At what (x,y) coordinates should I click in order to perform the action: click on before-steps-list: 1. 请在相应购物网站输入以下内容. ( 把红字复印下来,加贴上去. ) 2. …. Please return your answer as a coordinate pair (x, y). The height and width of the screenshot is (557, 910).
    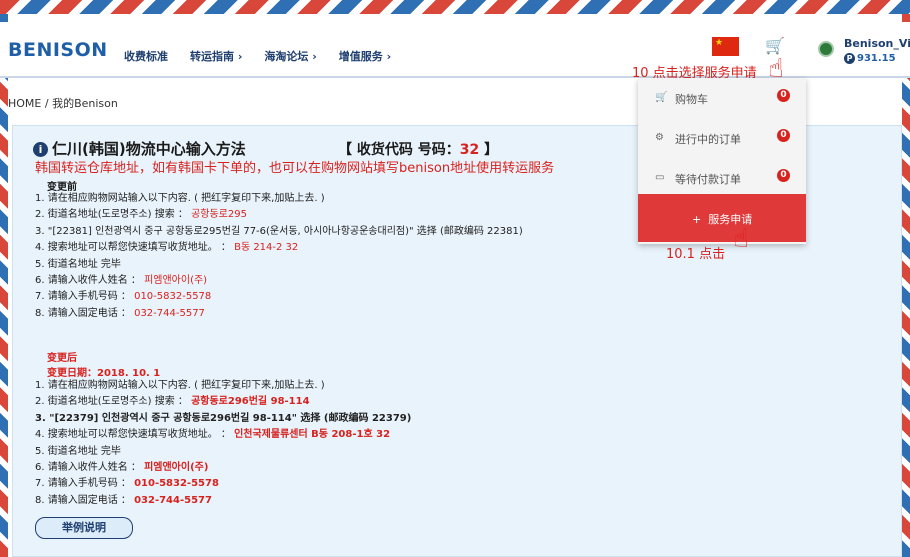
    Looking at the image, I should click on (279, 256).